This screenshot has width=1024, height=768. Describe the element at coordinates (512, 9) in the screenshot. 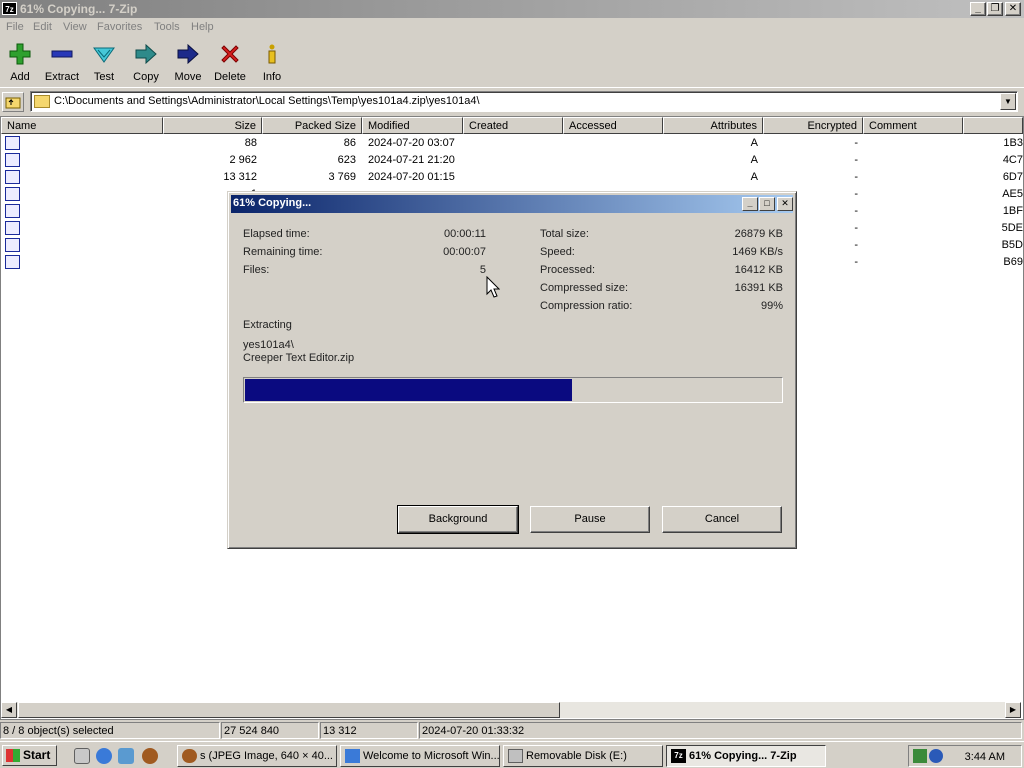

I see `window-titlebar: 7z 61% Copying... 7-Zip _ ❐ ✕` at that location.